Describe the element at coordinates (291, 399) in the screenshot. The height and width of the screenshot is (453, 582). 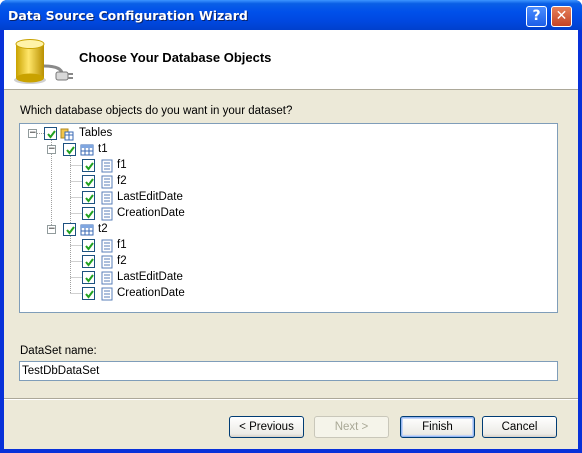
I see `footer-divider` at that location.